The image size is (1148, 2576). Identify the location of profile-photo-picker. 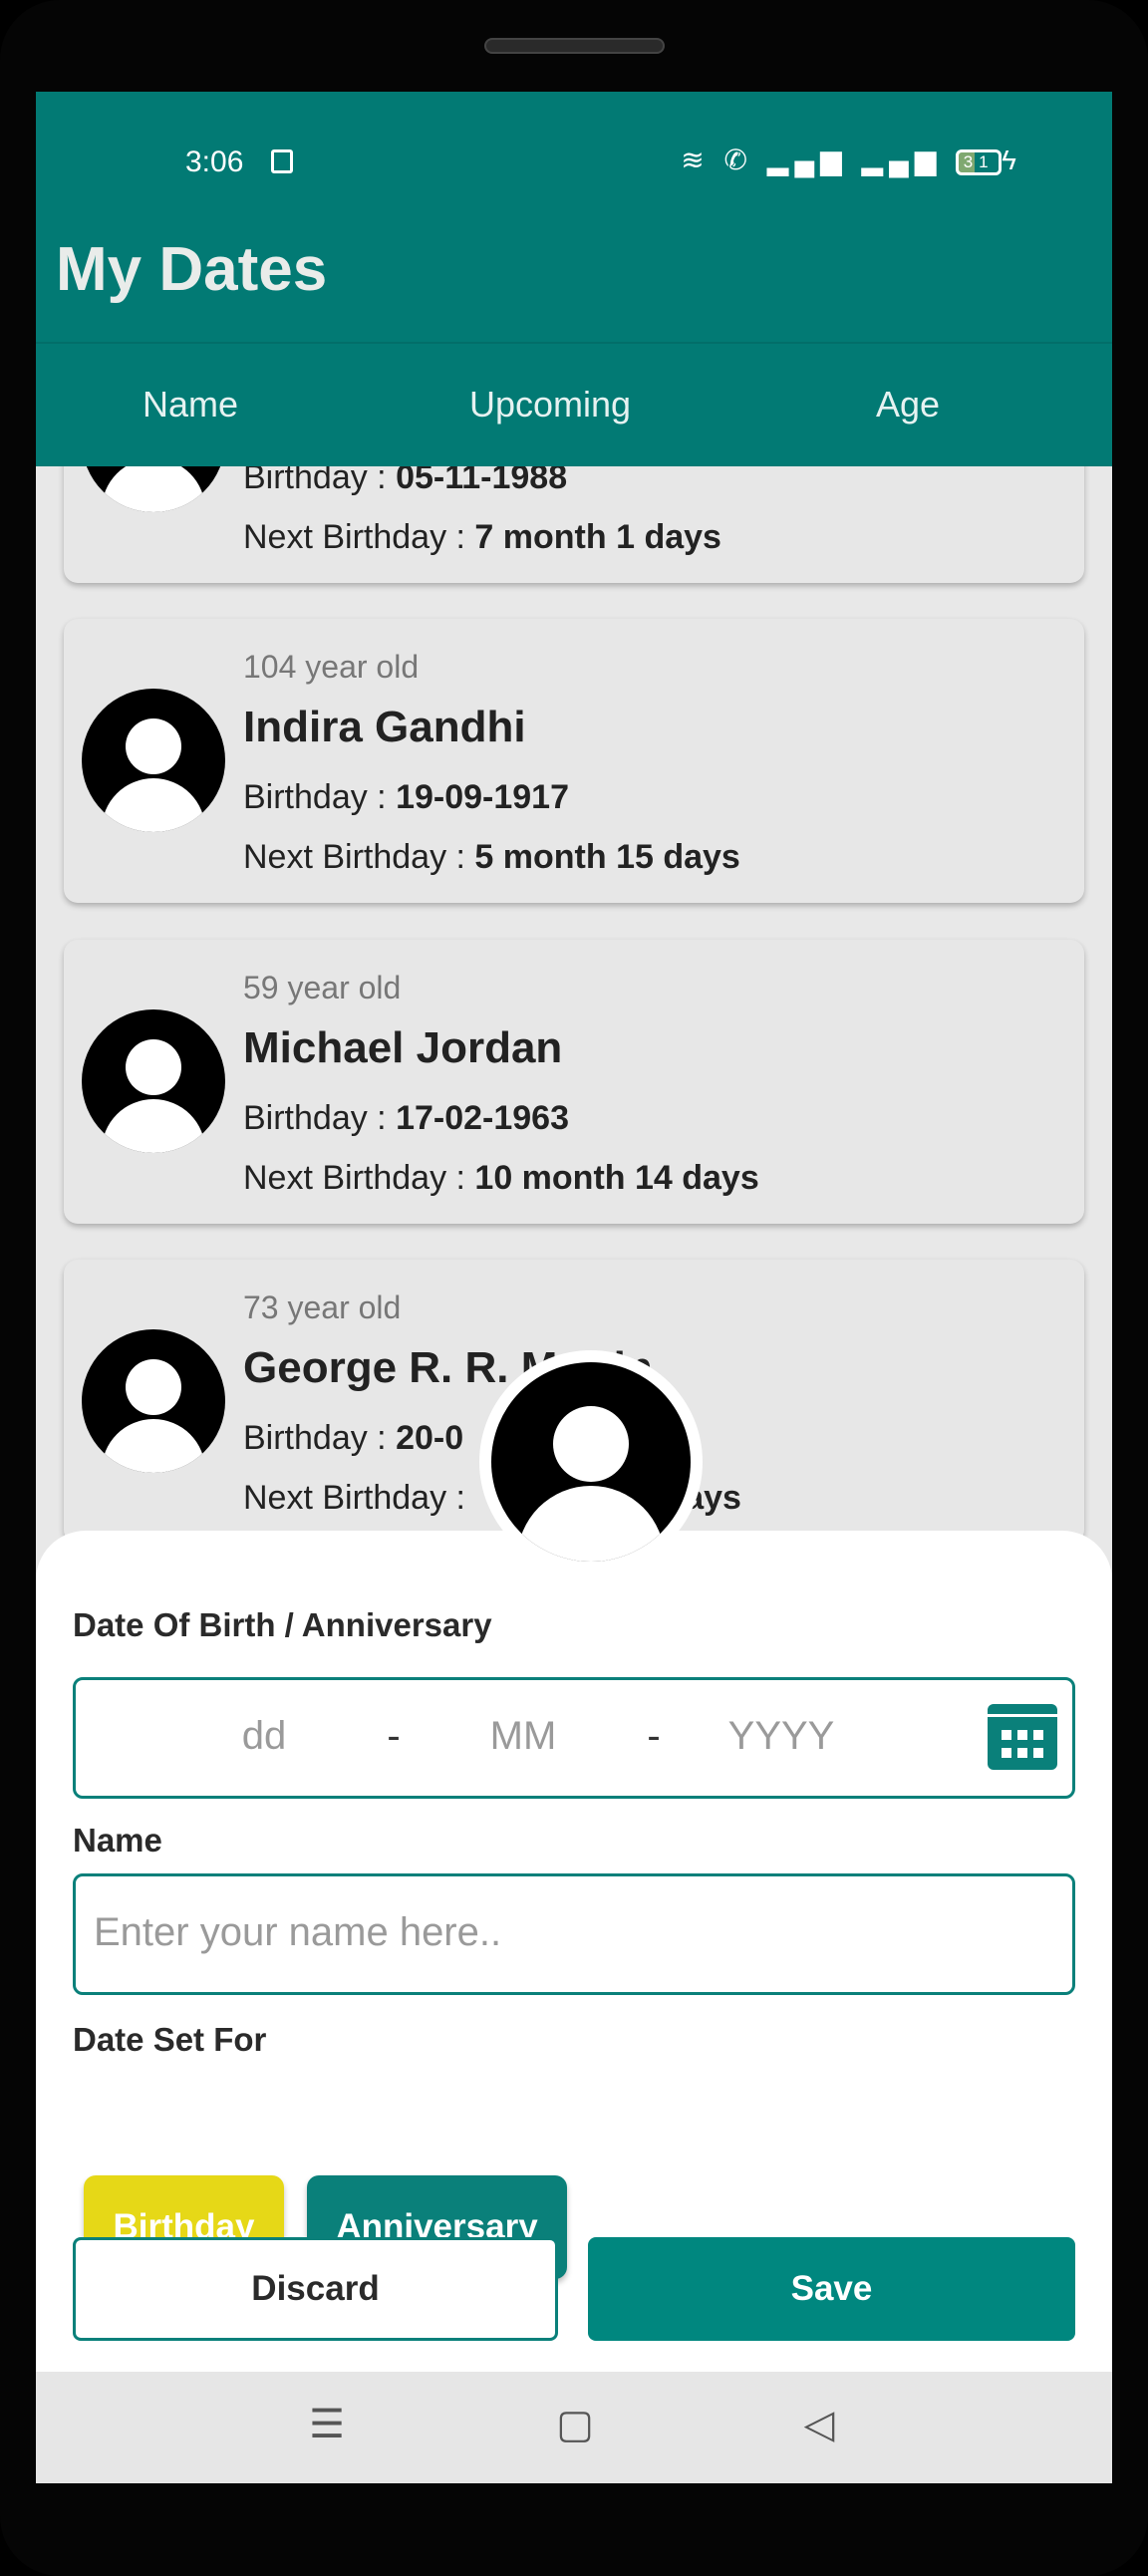
(591, 1462).